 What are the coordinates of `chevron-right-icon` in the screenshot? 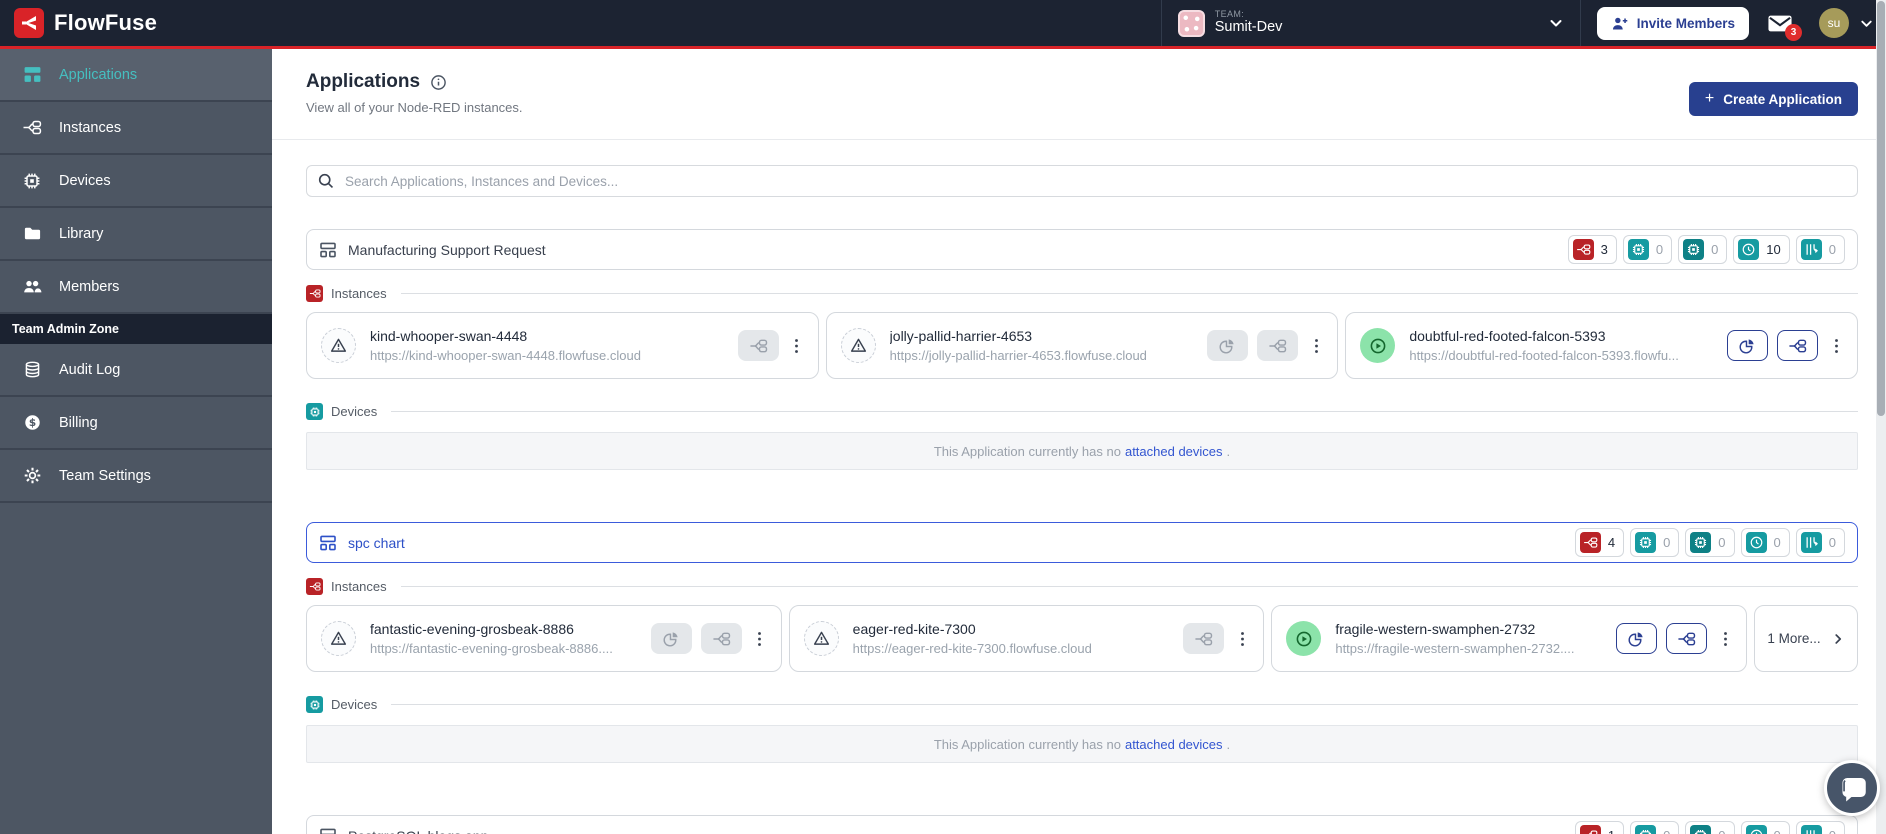 It's located at (1838, 639).